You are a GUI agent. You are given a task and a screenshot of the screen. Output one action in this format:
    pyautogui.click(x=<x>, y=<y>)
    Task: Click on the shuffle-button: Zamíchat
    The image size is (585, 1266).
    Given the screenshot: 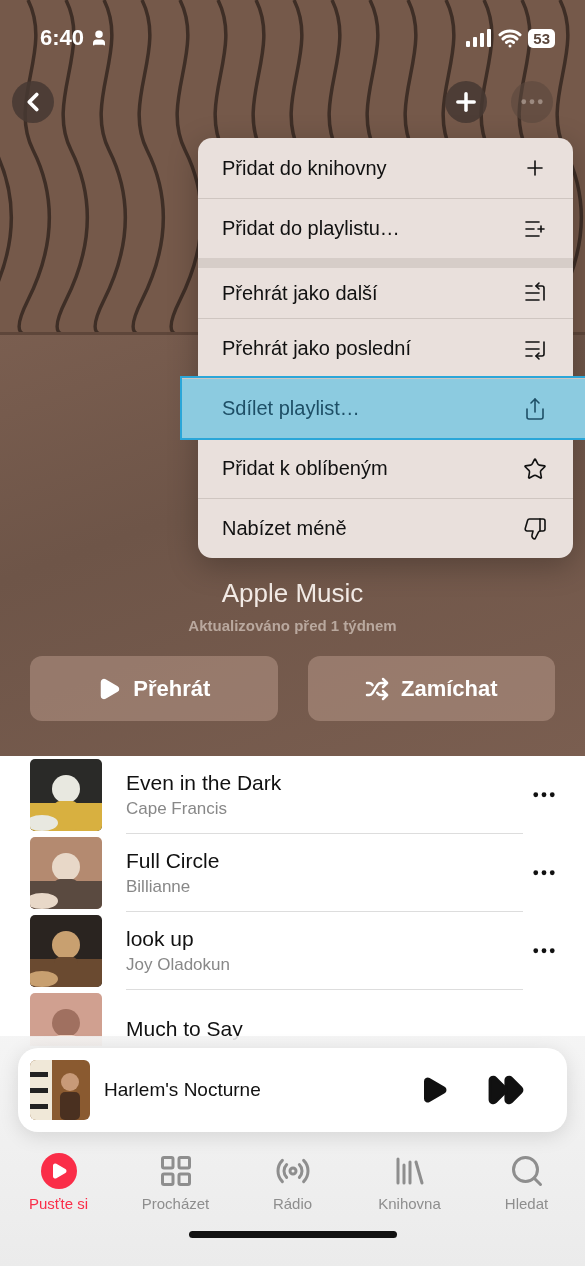 What is the action you would take?
    pyautogui.click(x=431, y=688)
    